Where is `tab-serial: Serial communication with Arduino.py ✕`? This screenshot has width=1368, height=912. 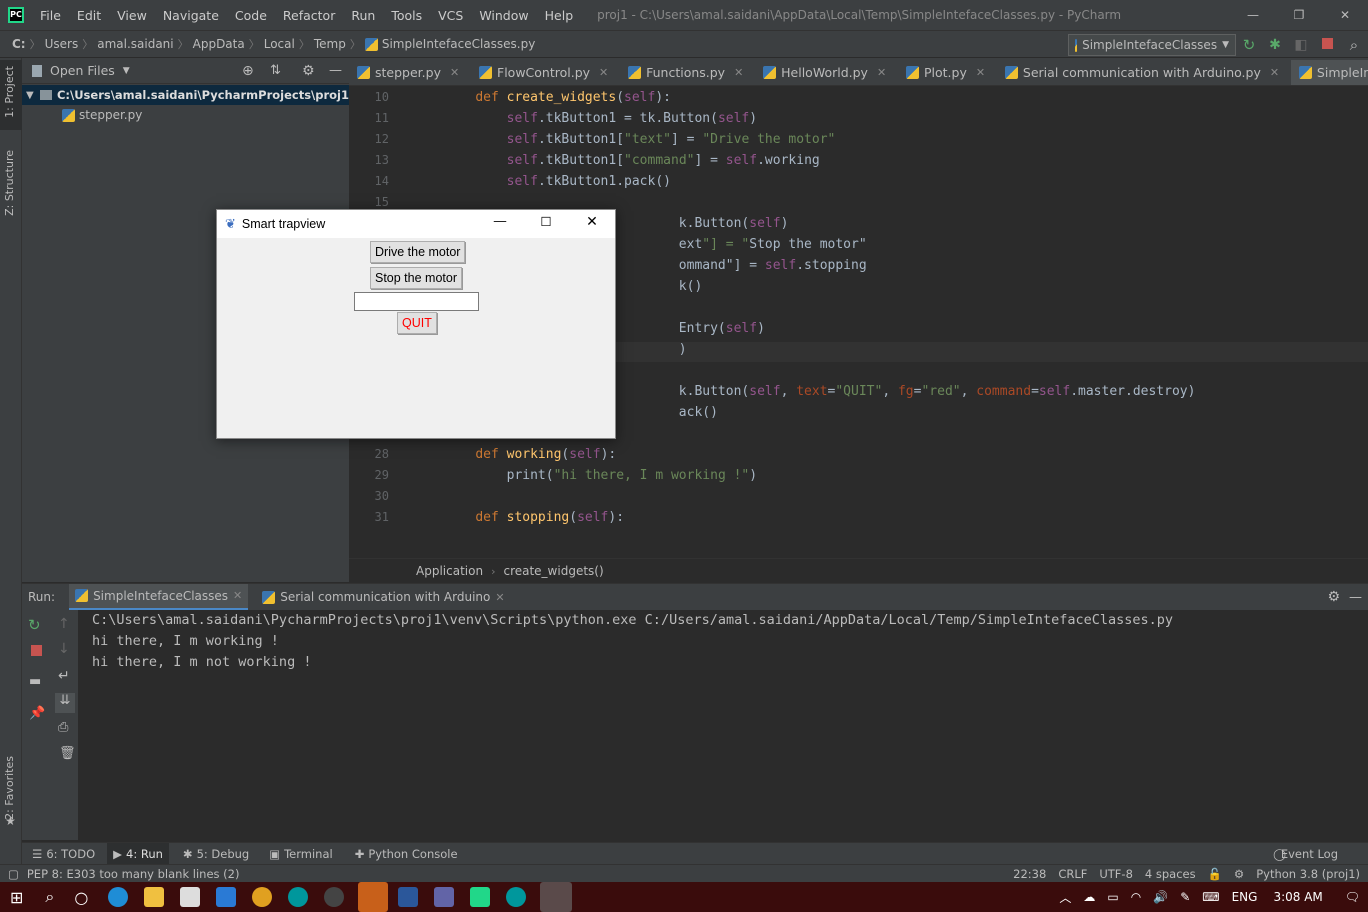 tab-serial: Serial communication with Arduino.py ✕ is located at coordinates (1142, 71).